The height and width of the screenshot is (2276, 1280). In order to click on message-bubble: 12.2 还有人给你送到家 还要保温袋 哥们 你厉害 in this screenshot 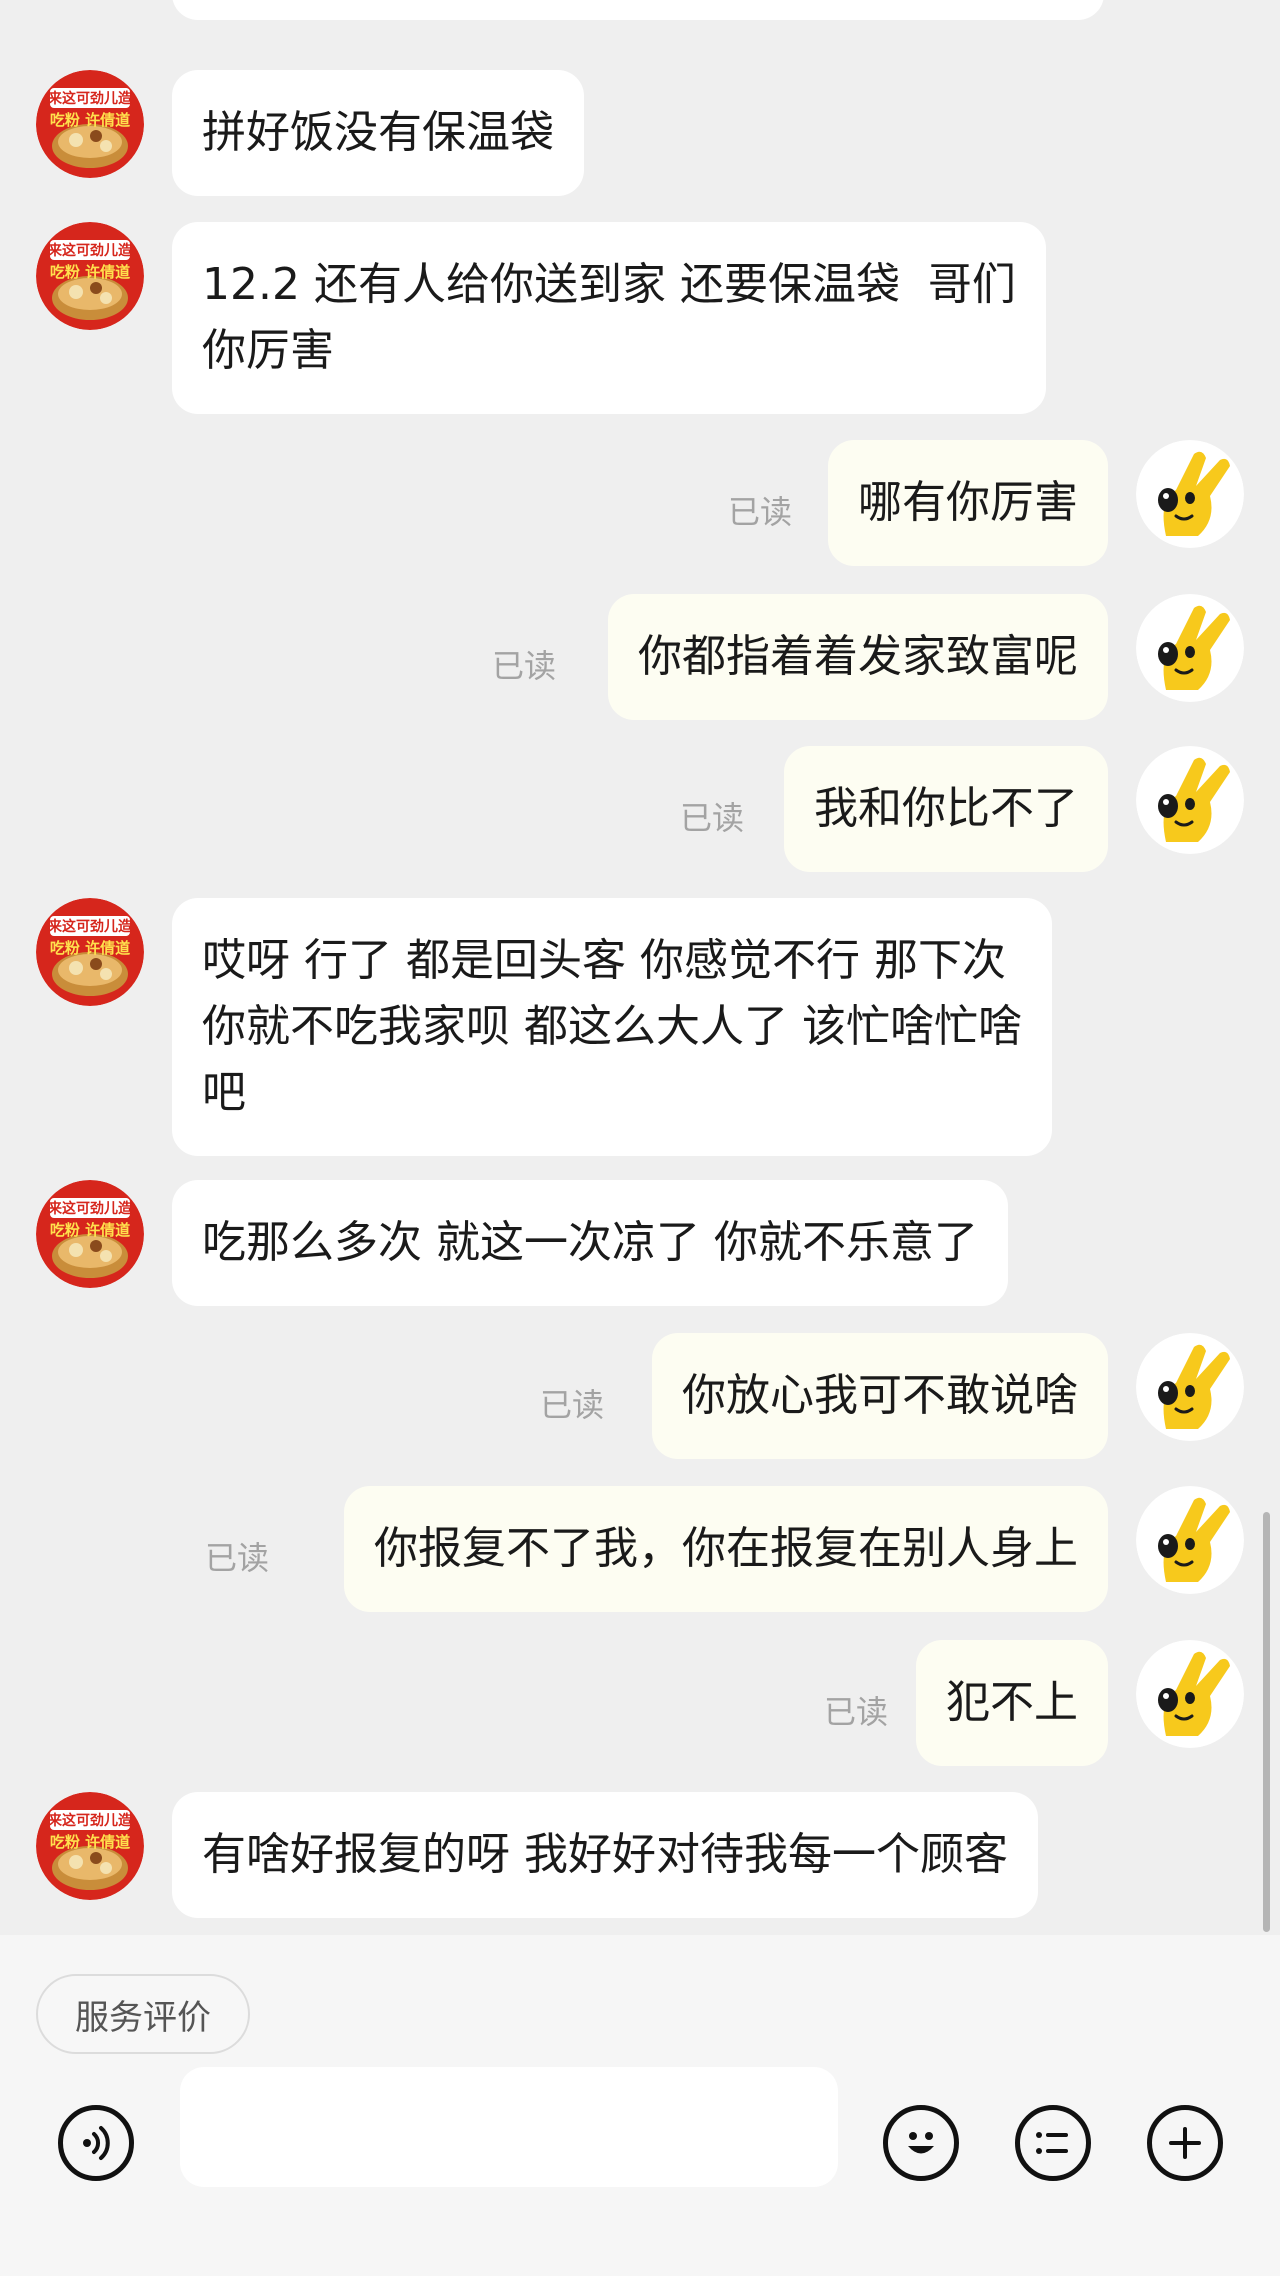, I will do `click(609, 318)`.